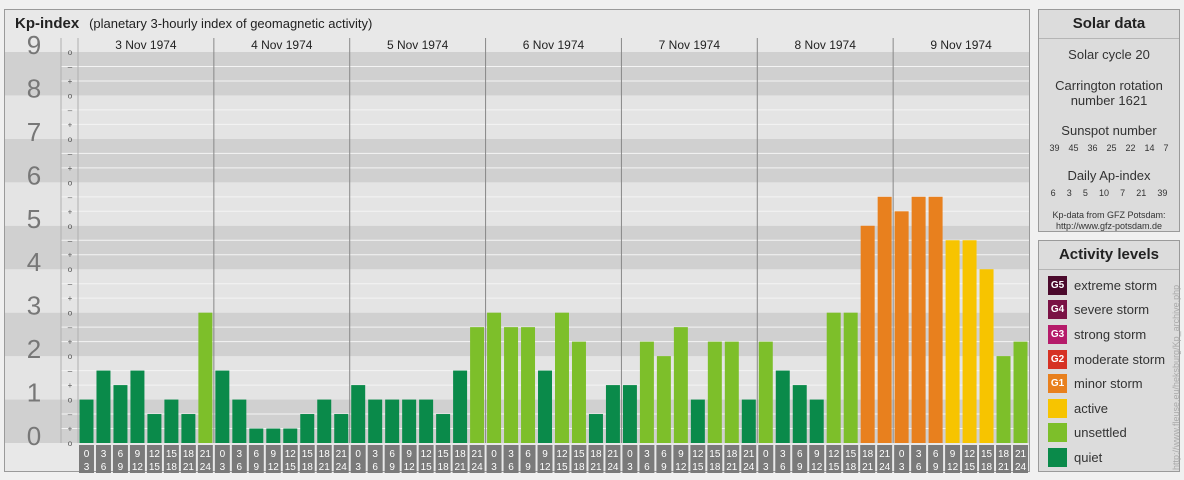 The width and height of the screenshot is (1184, 480). What do you see at coordinates (1109, 130) in the screenshot?
I see `sunspot-title: Sunspot number` at bounding box center [1109, 130].